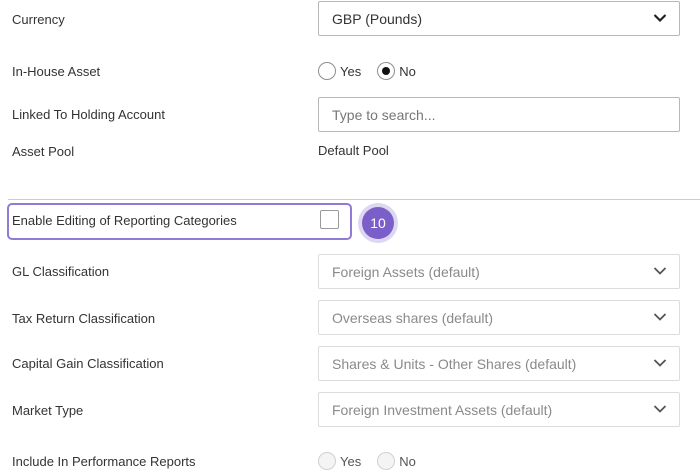  I want to click on in-house-asset-yes-label: Yes, so click(350, 71).